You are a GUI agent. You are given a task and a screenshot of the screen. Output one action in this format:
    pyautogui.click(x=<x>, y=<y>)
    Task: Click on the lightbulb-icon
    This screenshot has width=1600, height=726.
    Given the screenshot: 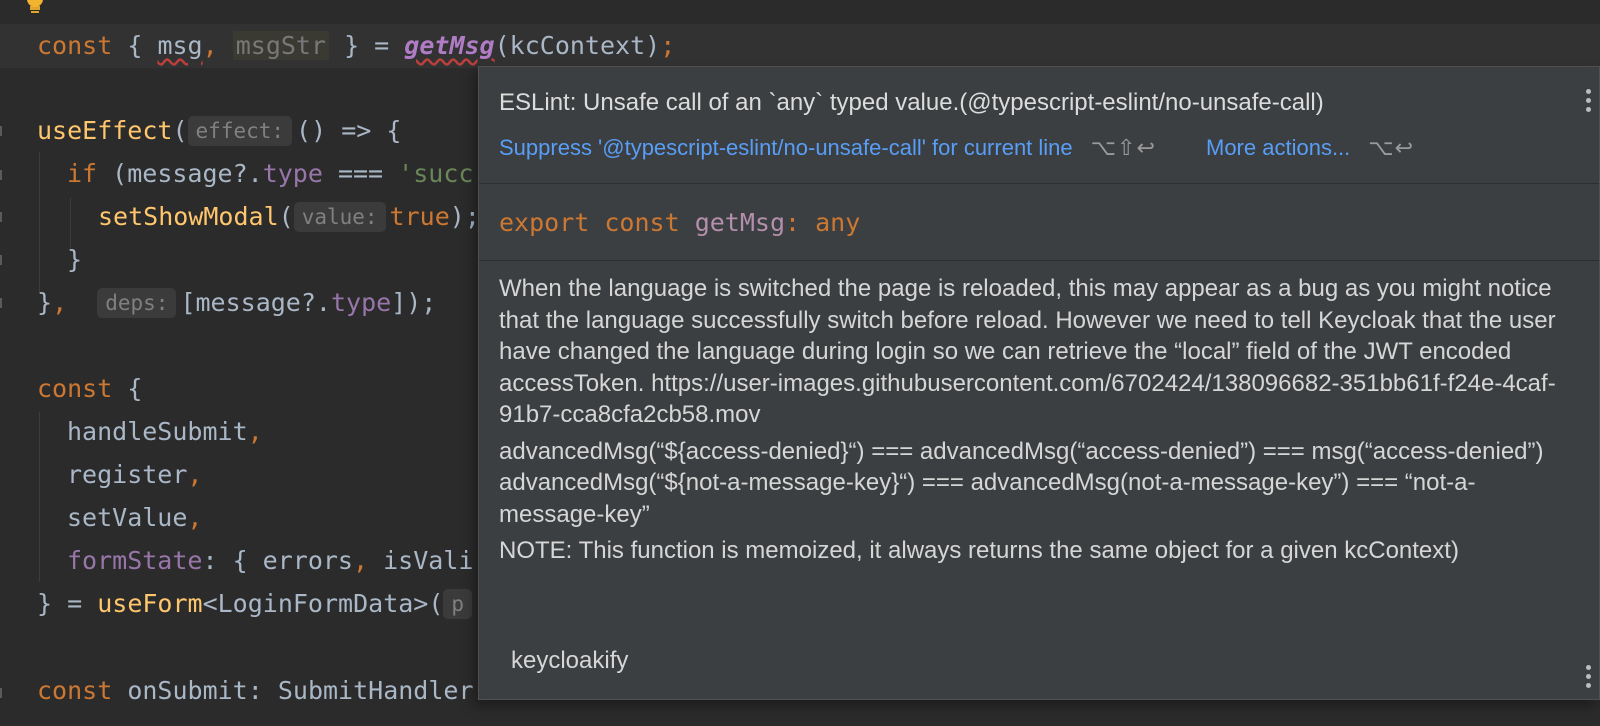 What is the action you would take?
    pyautogui.click(x=35, y=8)
    